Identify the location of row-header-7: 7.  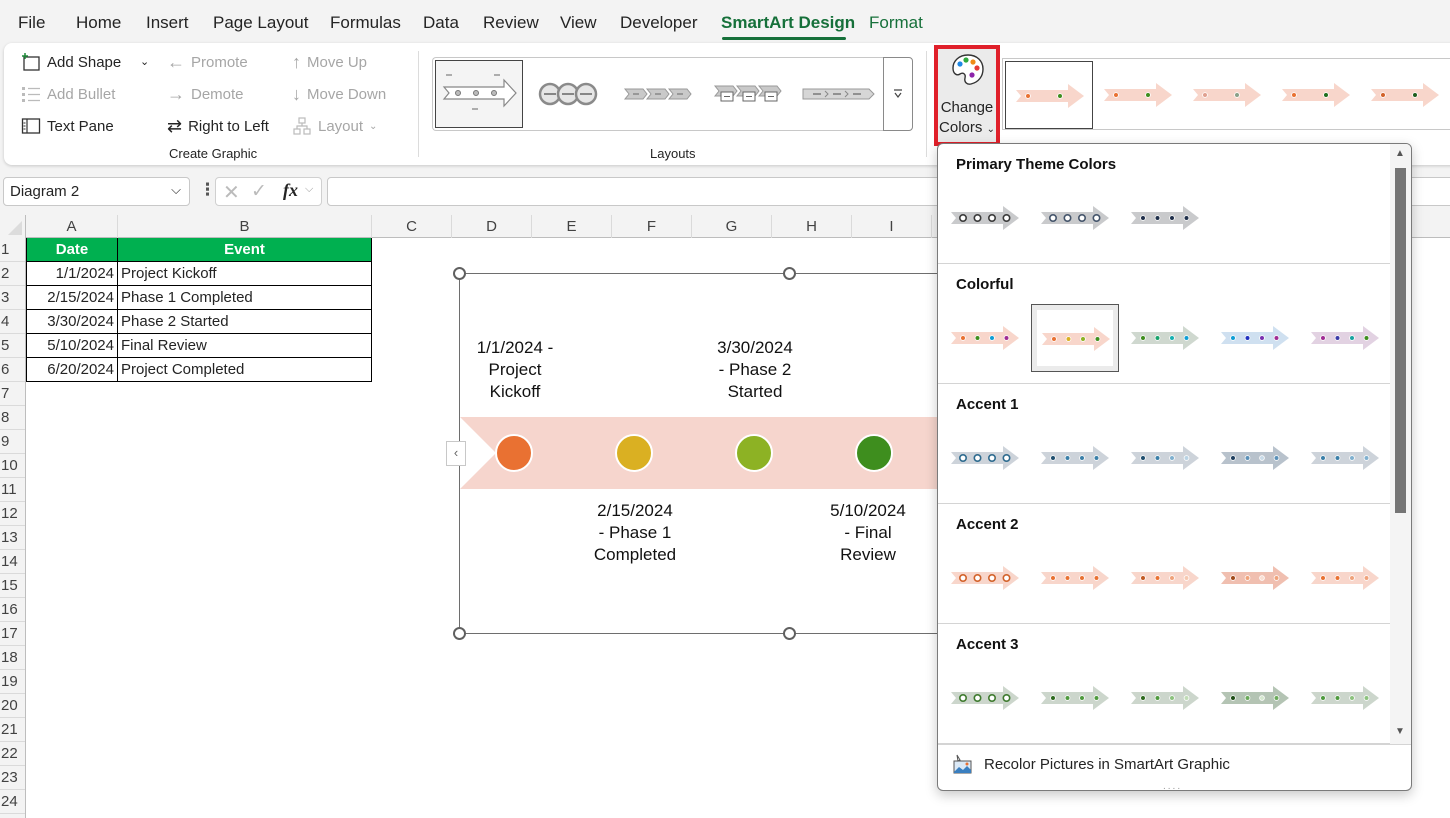
(12, 394).